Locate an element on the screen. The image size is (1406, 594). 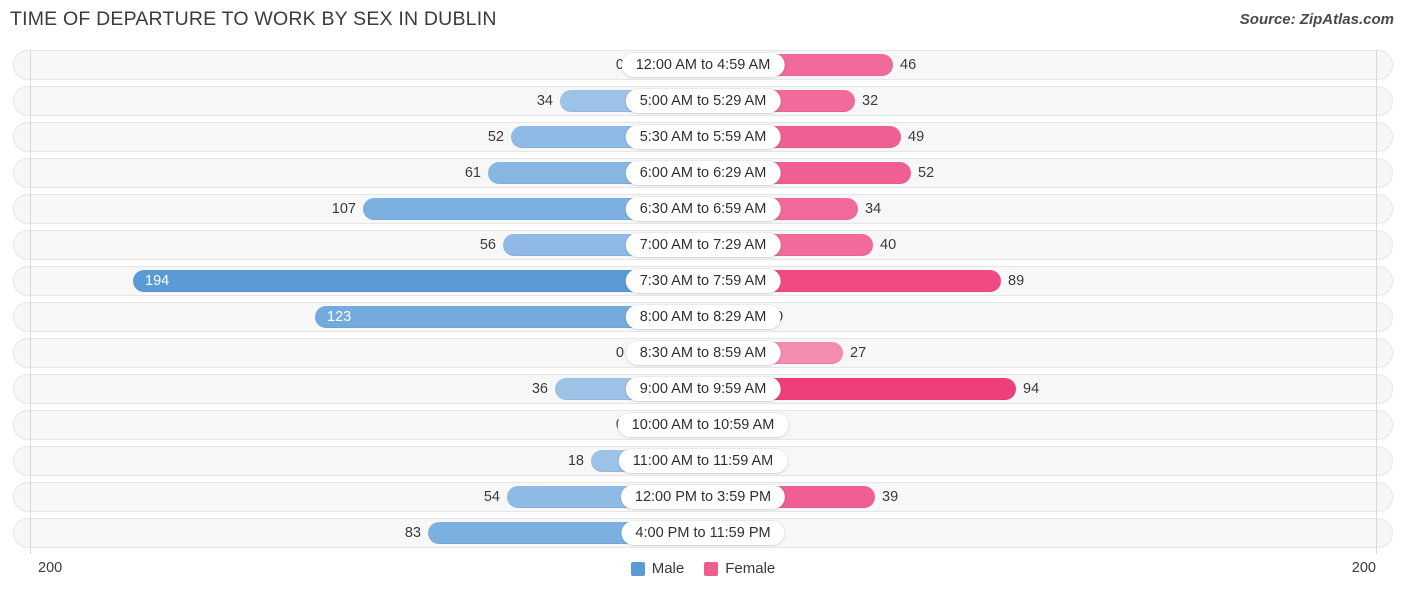
table-row: 56 40 7:00 AM to 7:29 AM is located at coordinates (703, 245).